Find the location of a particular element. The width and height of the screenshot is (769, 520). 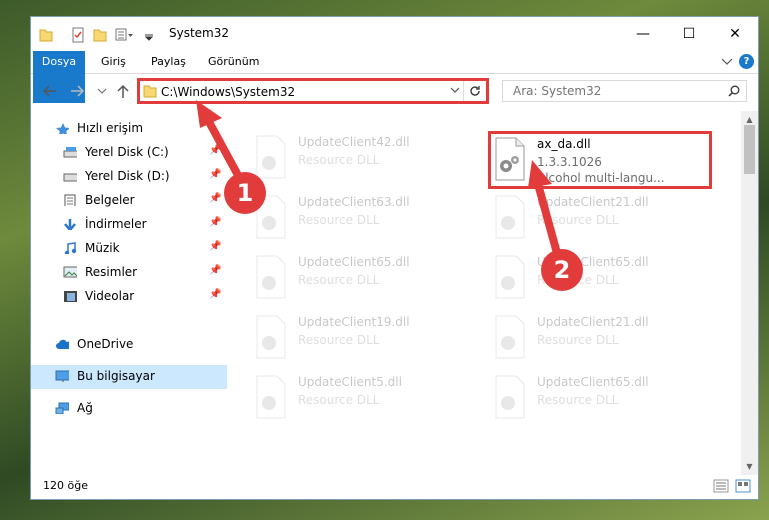

status-bar: 120 öğe is located at coordinates (394, 487).